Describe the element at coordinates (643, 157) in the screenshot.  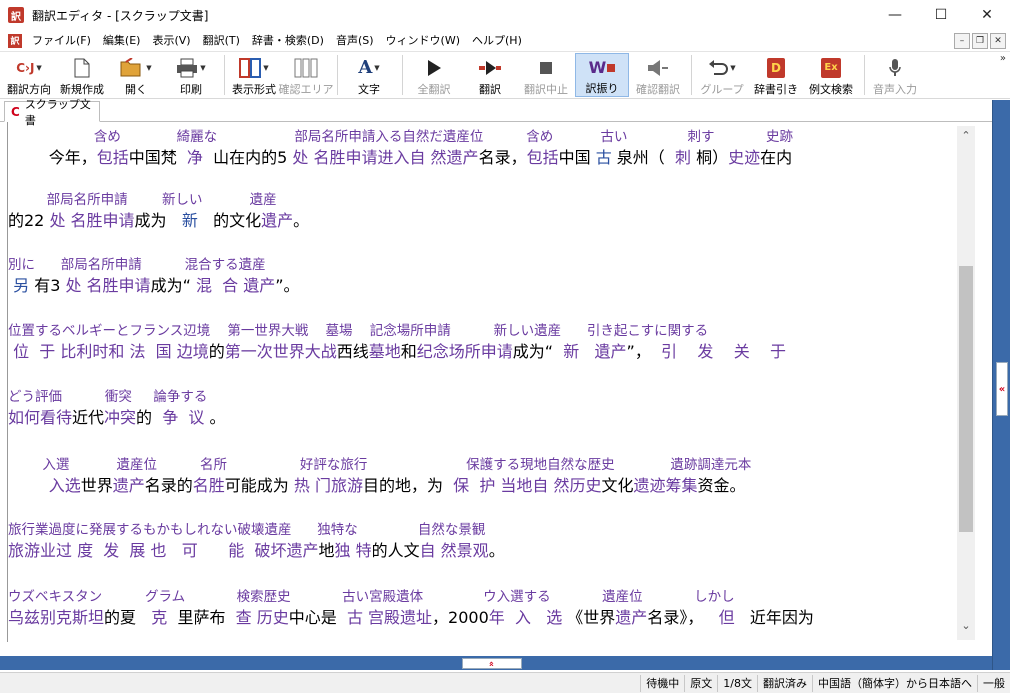
I see `source-text: 泉州（` at that location.